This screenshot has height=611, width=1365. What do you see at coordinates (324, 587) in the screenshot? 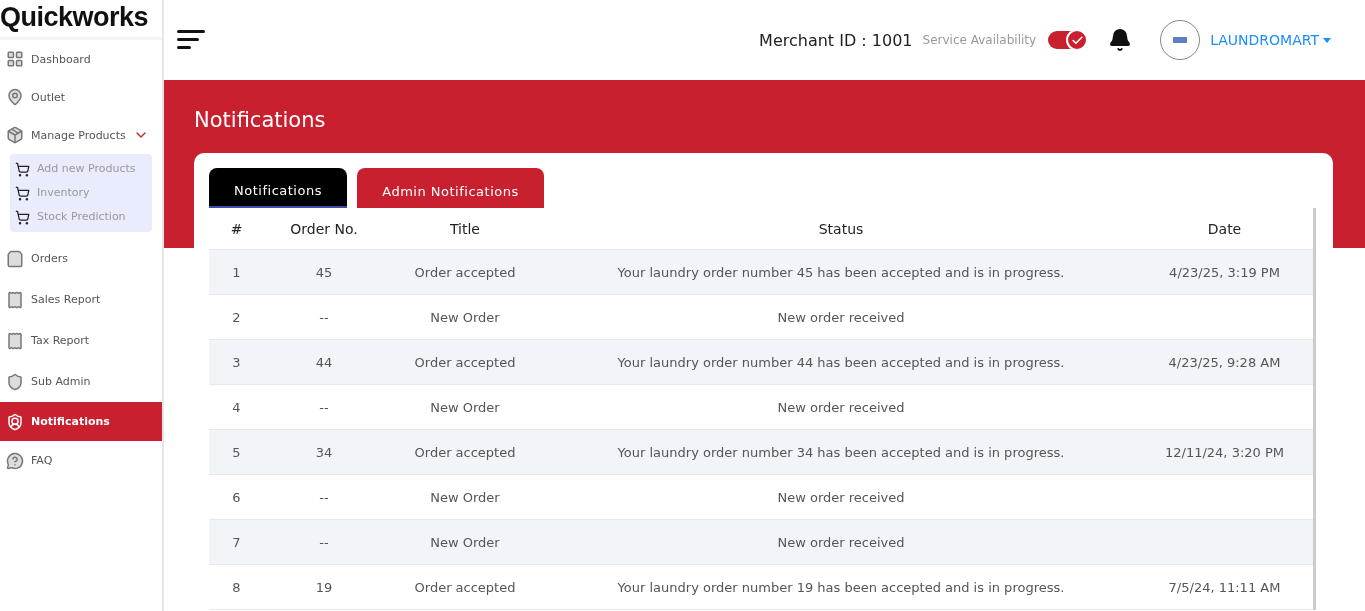
I see `table-cell-text: 19` at bounding box center [324, 587].